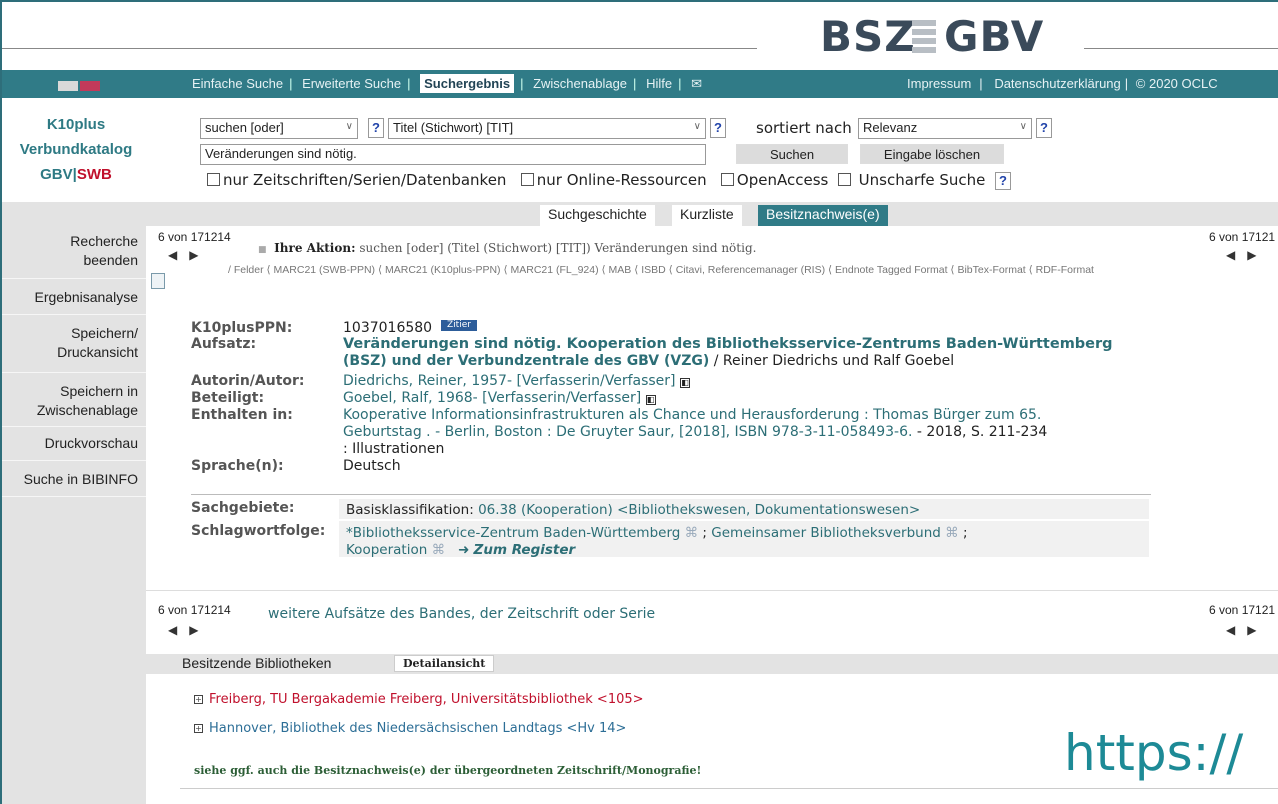 This screenshot has width=1278, height=804. Describe the element at coordinates (80, 85) in the screenshot. I see `language-flags-icon` at that location.